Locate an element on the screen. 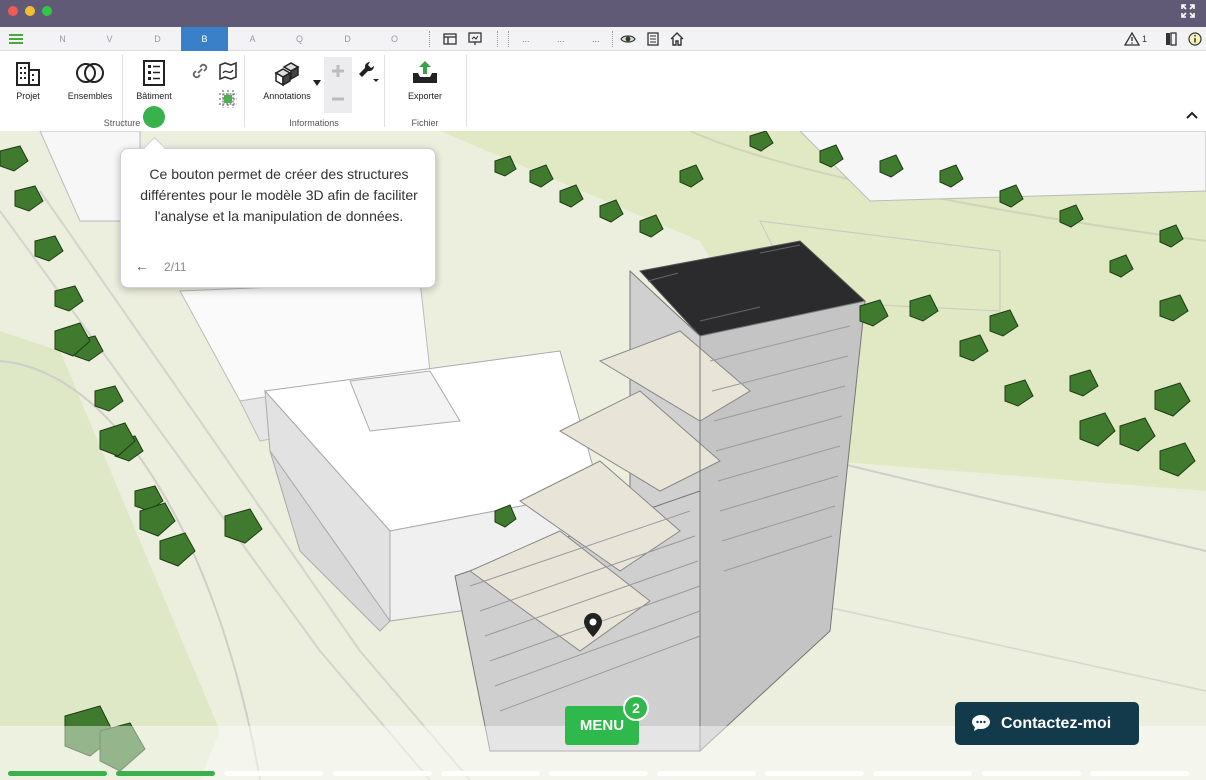 The height and width of the screenshot is (780, 1206). batiment-button: Bâtiment is located at coordinates (154, 80).